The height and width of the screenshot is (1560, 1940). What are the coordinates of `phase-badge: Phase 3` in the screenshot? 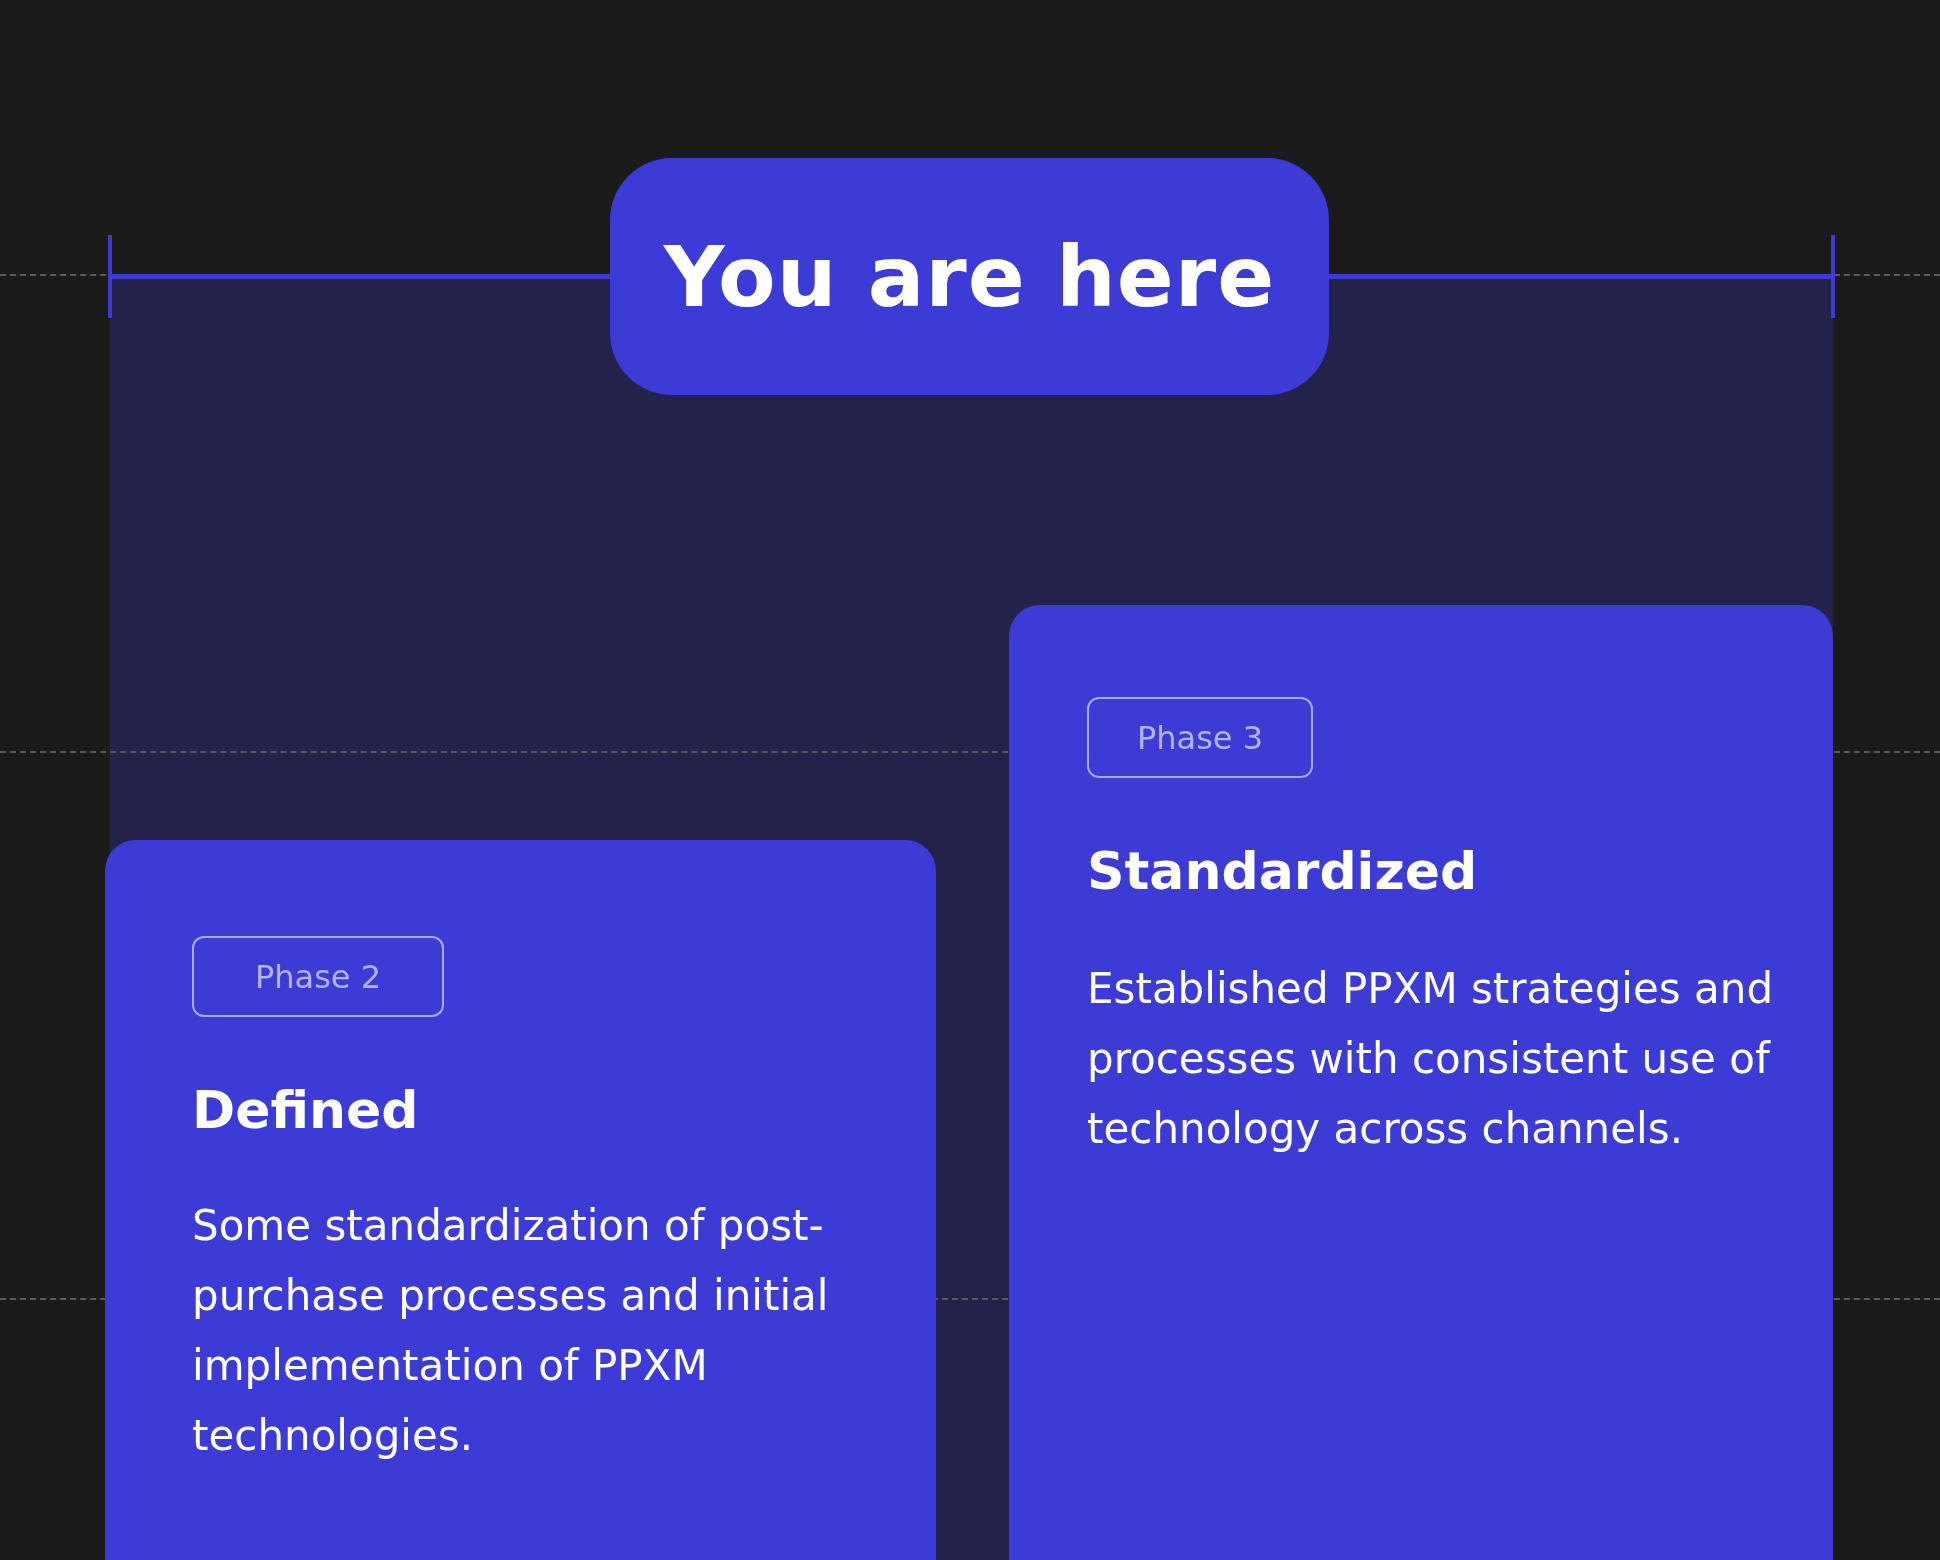 It's located at (1200, 737).